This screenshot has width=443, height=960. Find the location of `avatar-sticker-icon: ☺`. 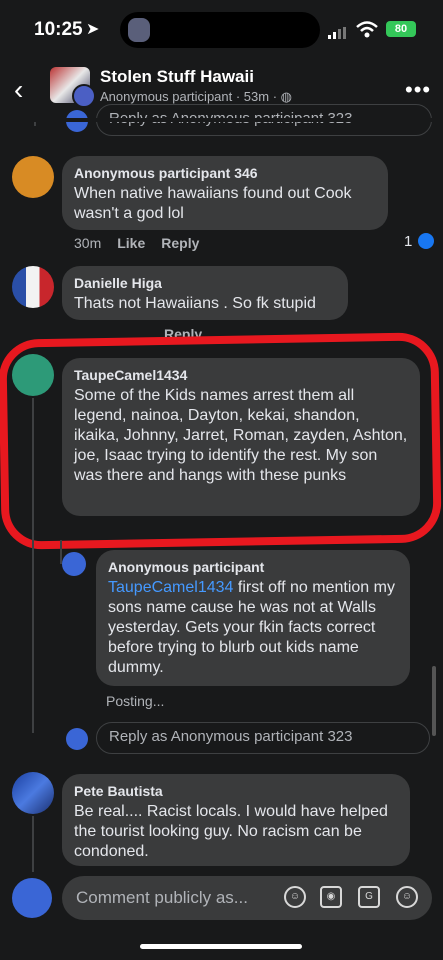

avatar-sticker-icon: ☺ is located at coordinates (295, 897).